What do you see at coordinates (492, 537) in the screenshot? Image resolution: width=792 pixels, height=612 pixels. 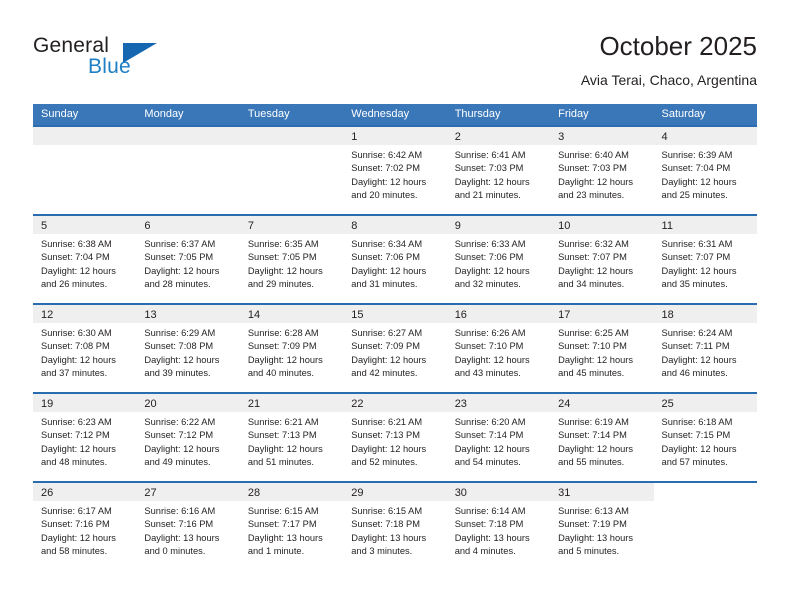 I see `day-detail-line: Daylight: 13 hours` at bounding box center [492, 537].